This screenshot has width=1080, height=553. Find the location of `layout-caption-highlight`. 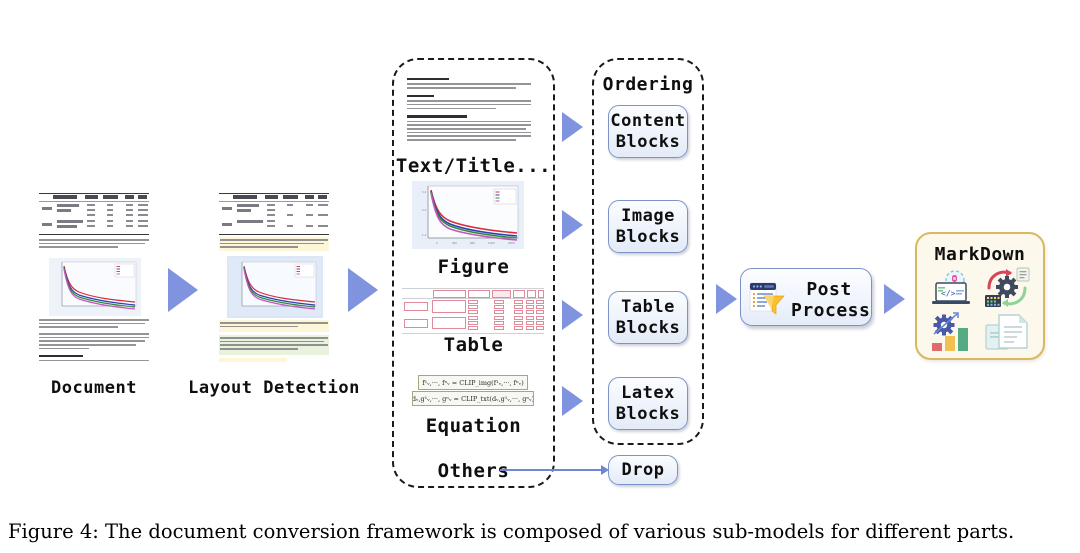

layout-caption-highlight is located at coordinates (274, 244).